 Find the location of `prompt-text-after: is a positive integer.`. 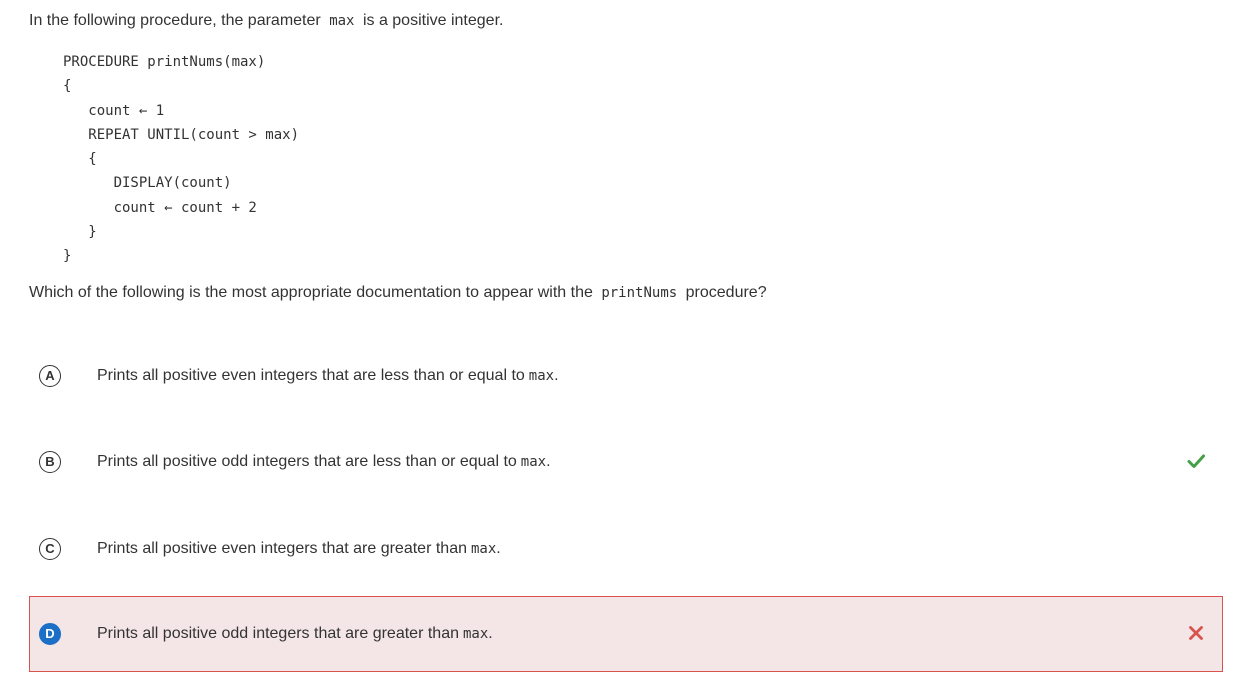

prompt-text-after: is a positive integer. is located at coordinates (433, 20).